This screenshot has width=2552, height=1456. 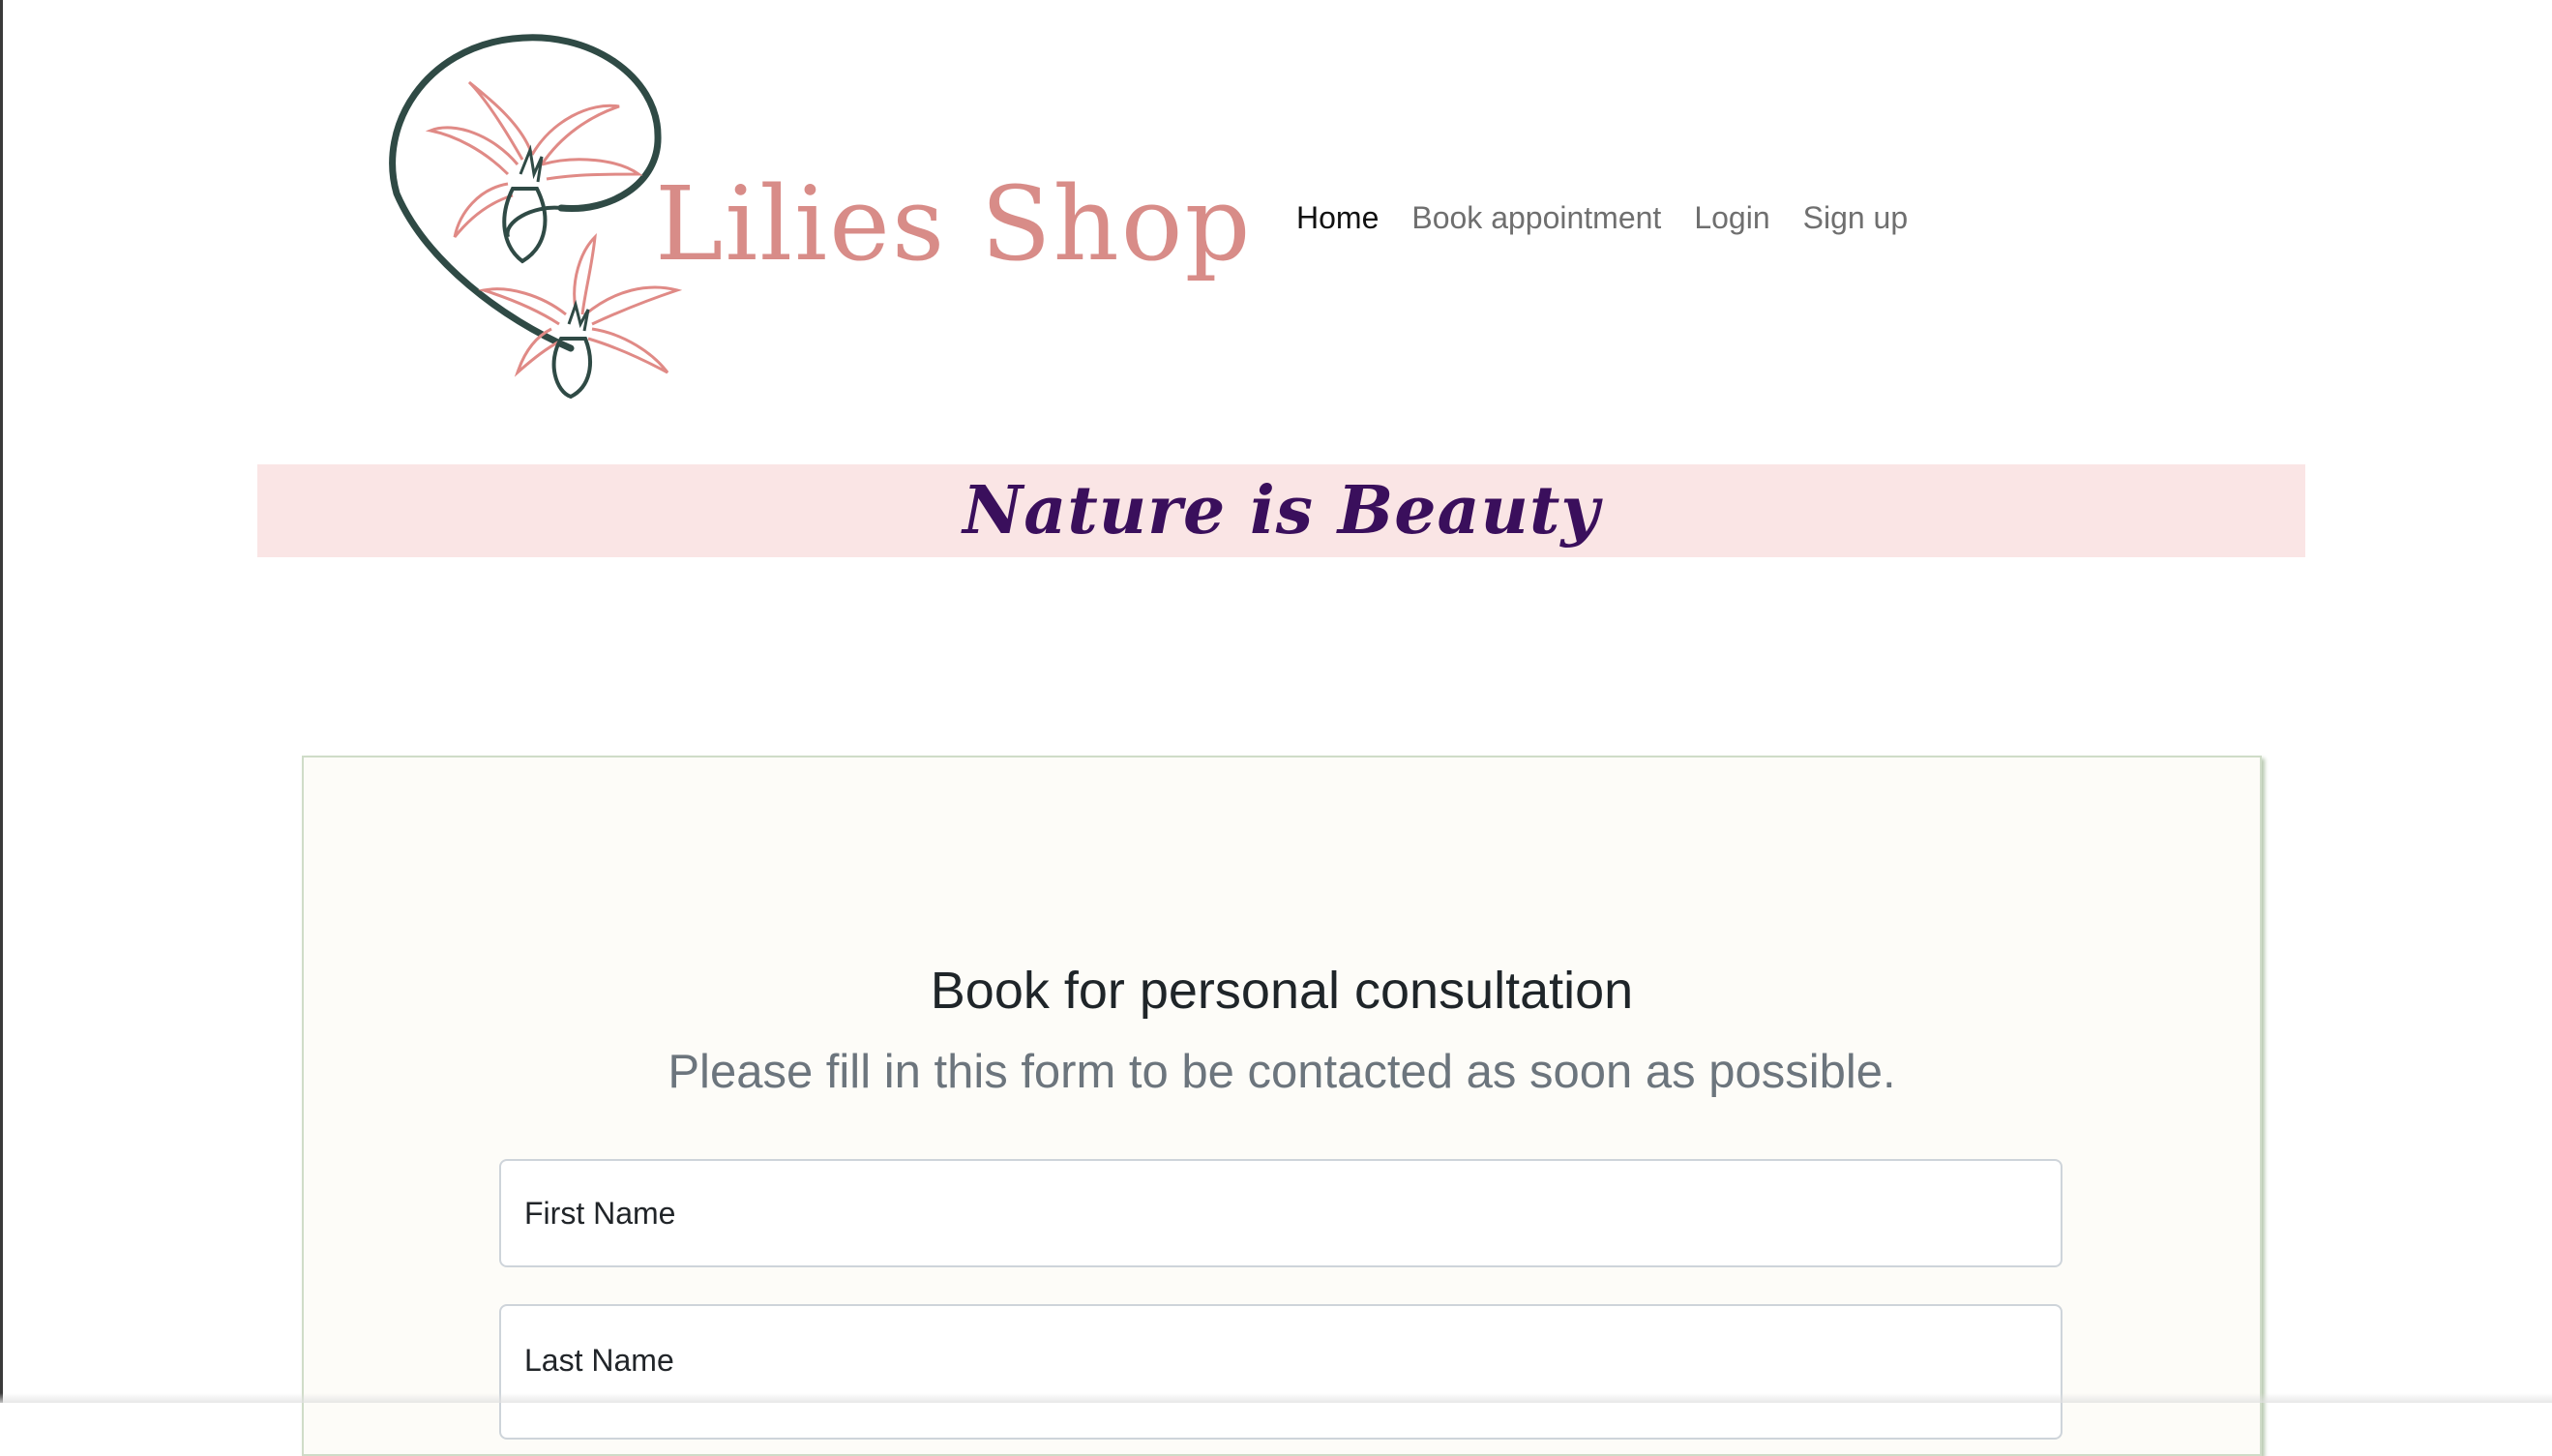 I want to click on nav-sign-up: Sign up, so click(x=1856, y=218).